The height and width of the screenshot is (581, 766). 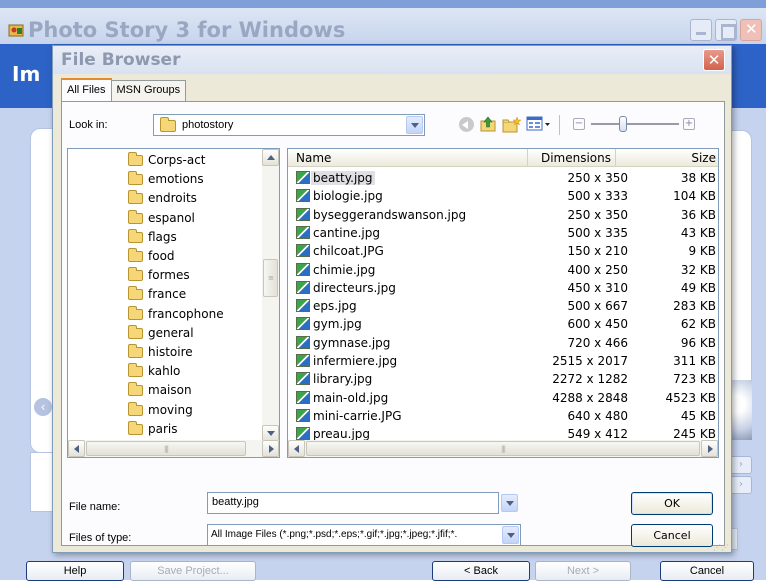 I want to click on tree-vertical-scrollbar: ≡, so click(x=270, y=295).